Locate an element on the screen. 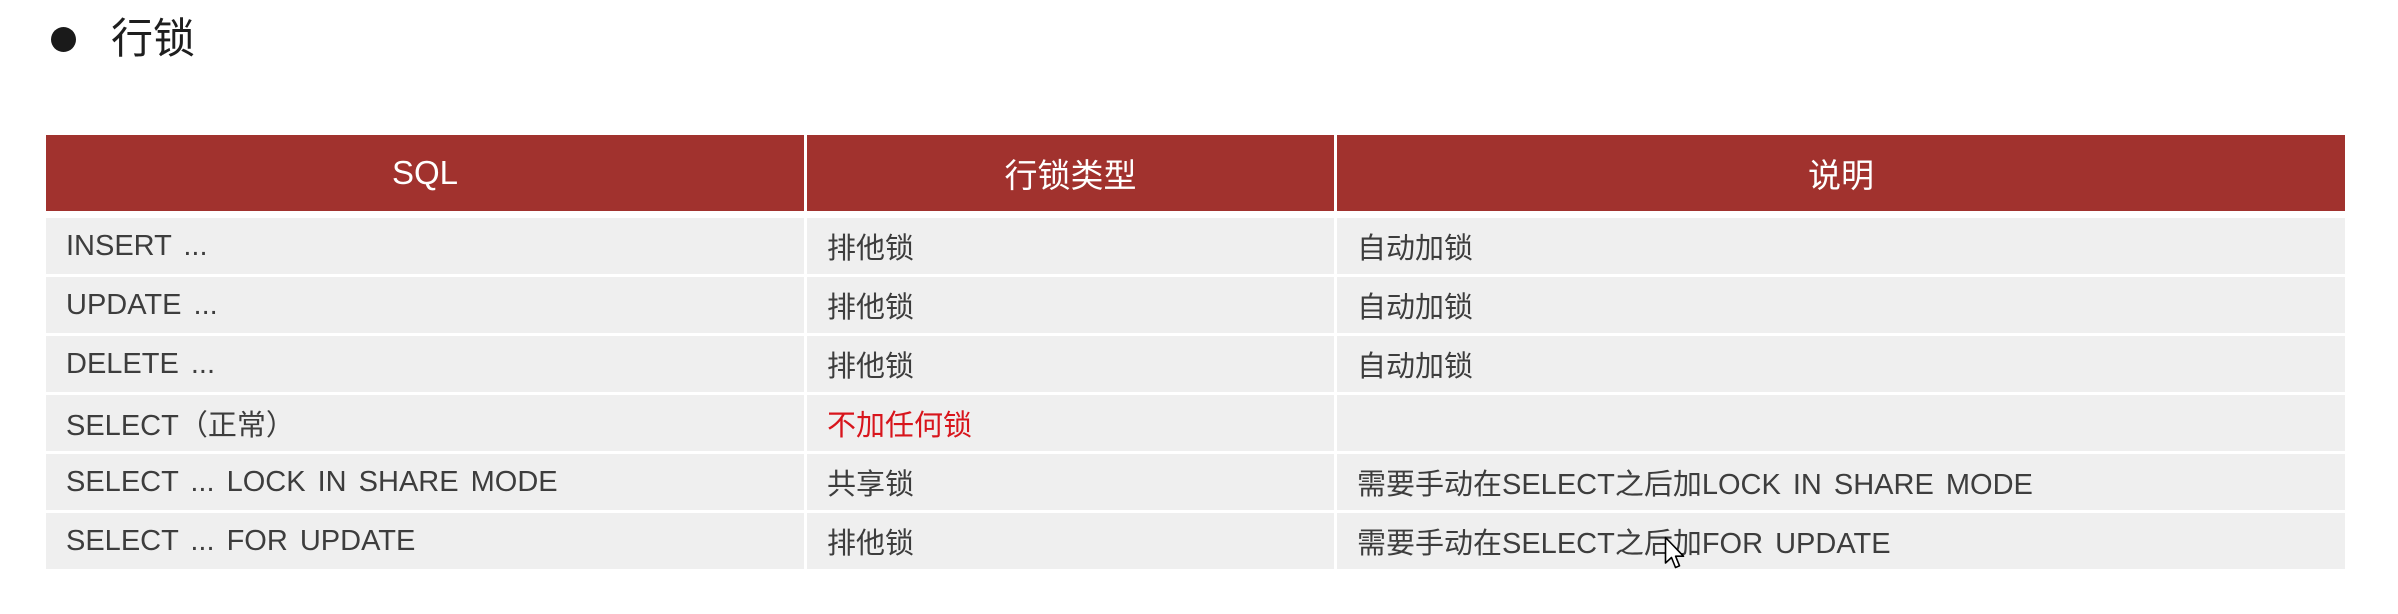 The image size is (2398, 614). table-row: DELETE ... 排他锁 自动加锁 is located at coordinates (1195, 364).